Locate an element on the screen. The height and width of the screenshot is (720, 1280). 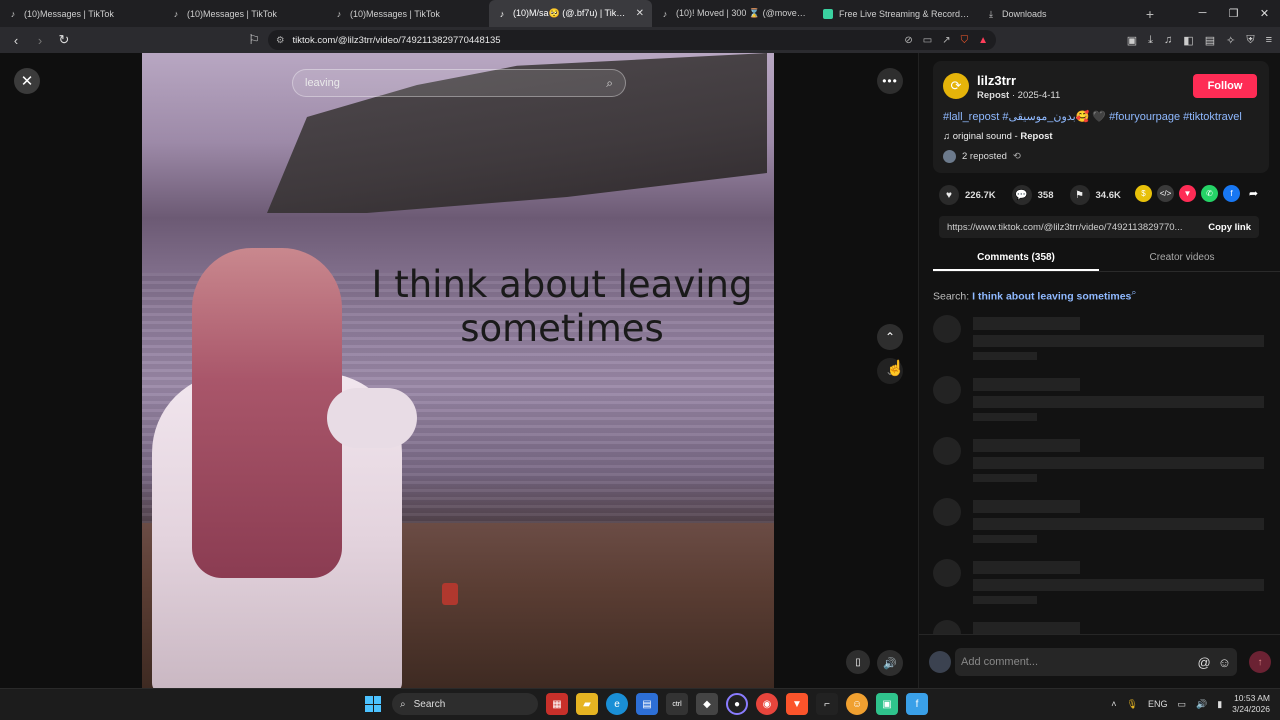
share-icon: ↗ is located at coordinates (946, 40).